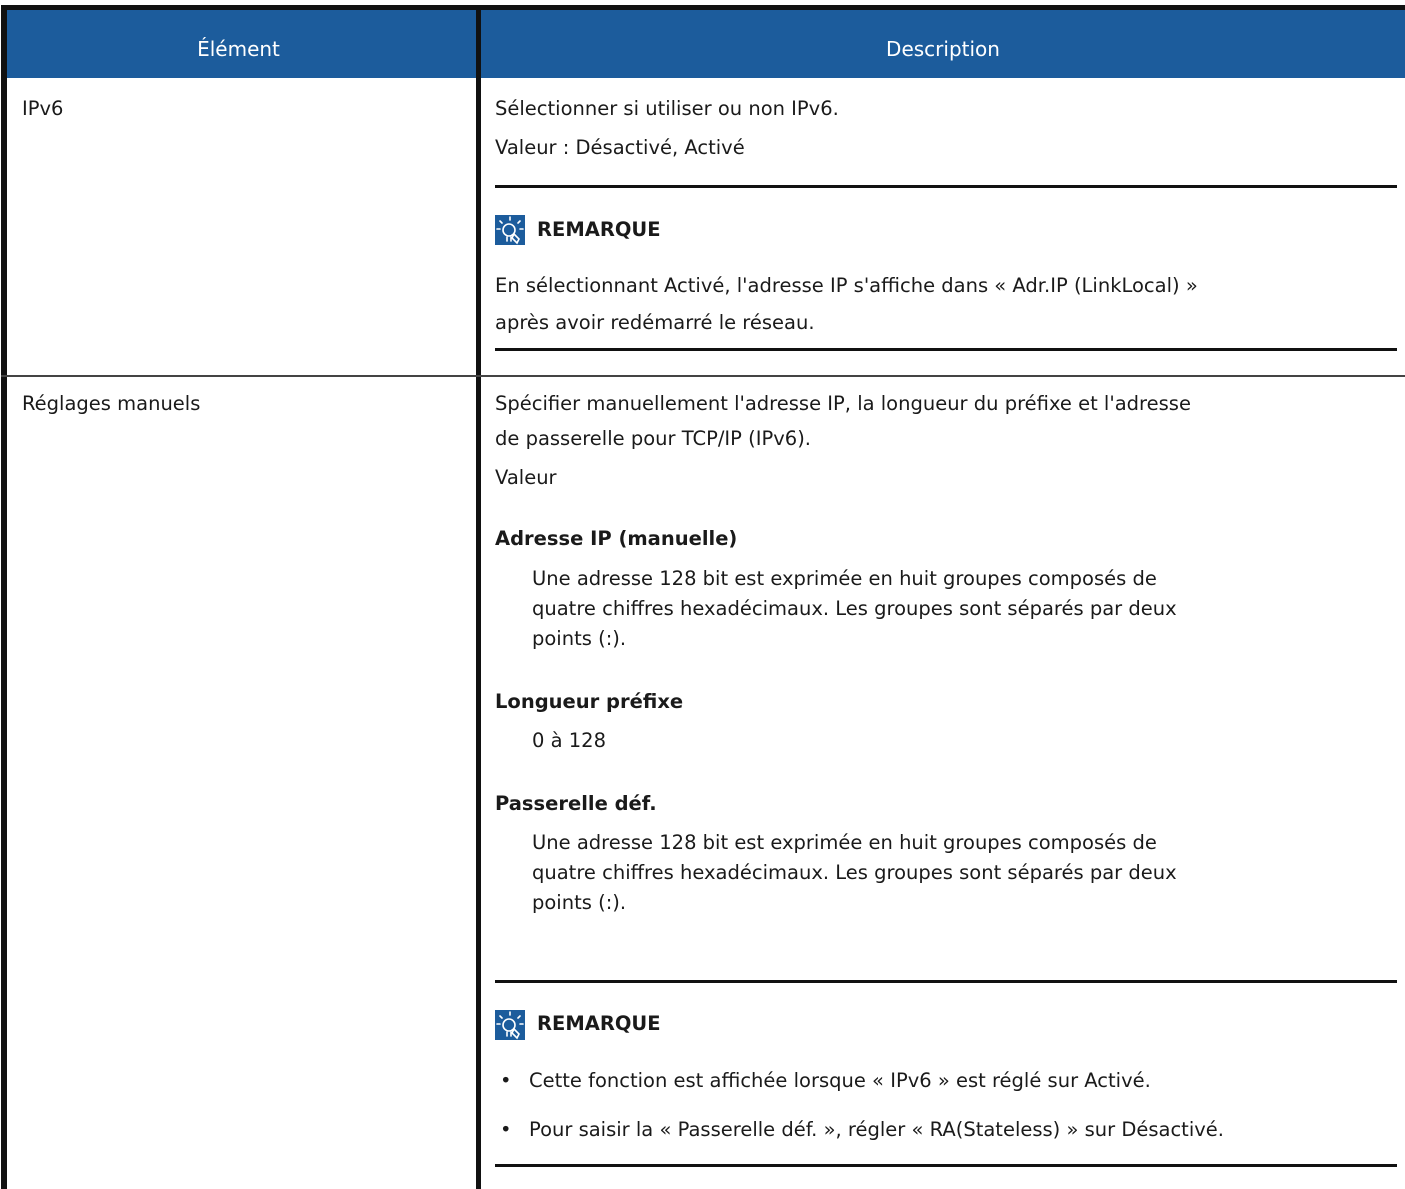 This screenshot has width=1405, height=1189. What do you see at coordinates (569, 740) in the screenshot?
I see `section-text: 0 à 128` at bounding box center [569, 740].